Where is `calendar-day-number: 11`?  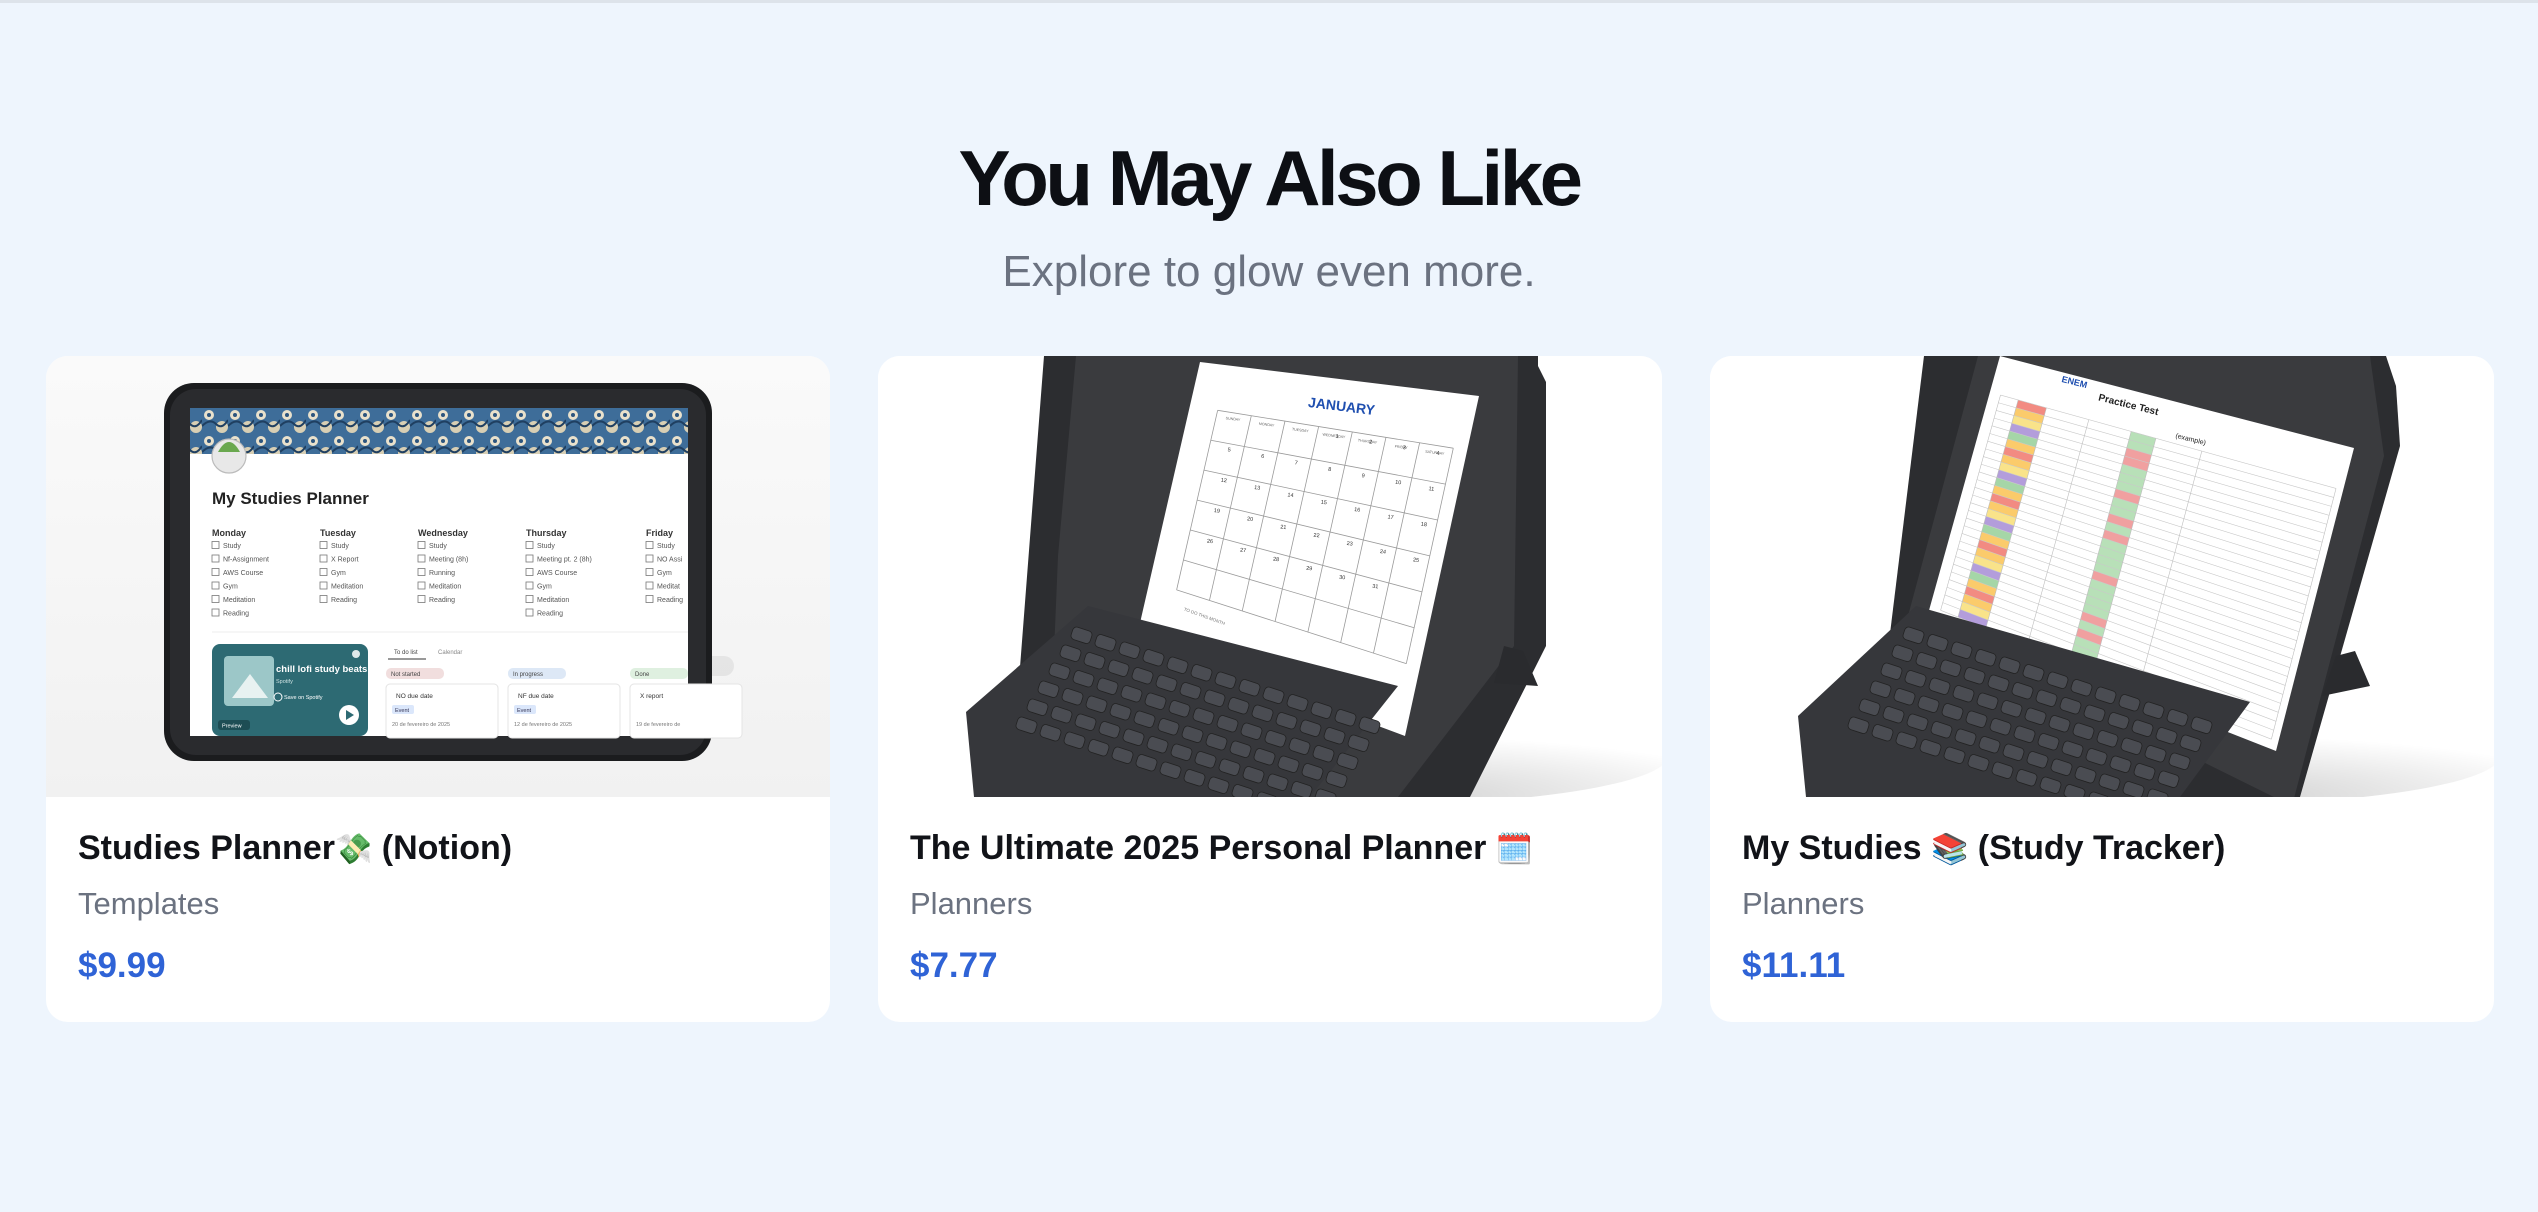
calendar-day-number: 11 is located at coordinates (1431, 489).